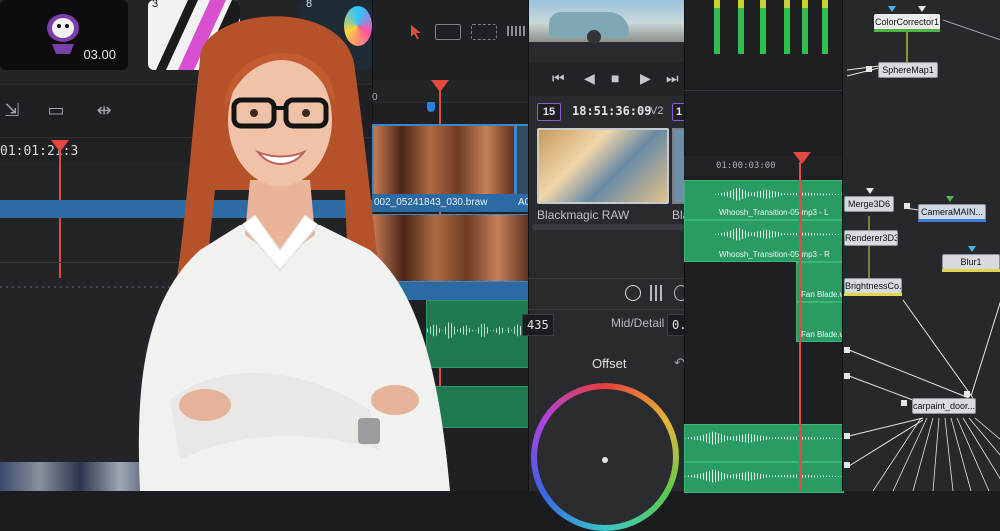  I want to click on lift-value-field: 435, so click(538, 325).